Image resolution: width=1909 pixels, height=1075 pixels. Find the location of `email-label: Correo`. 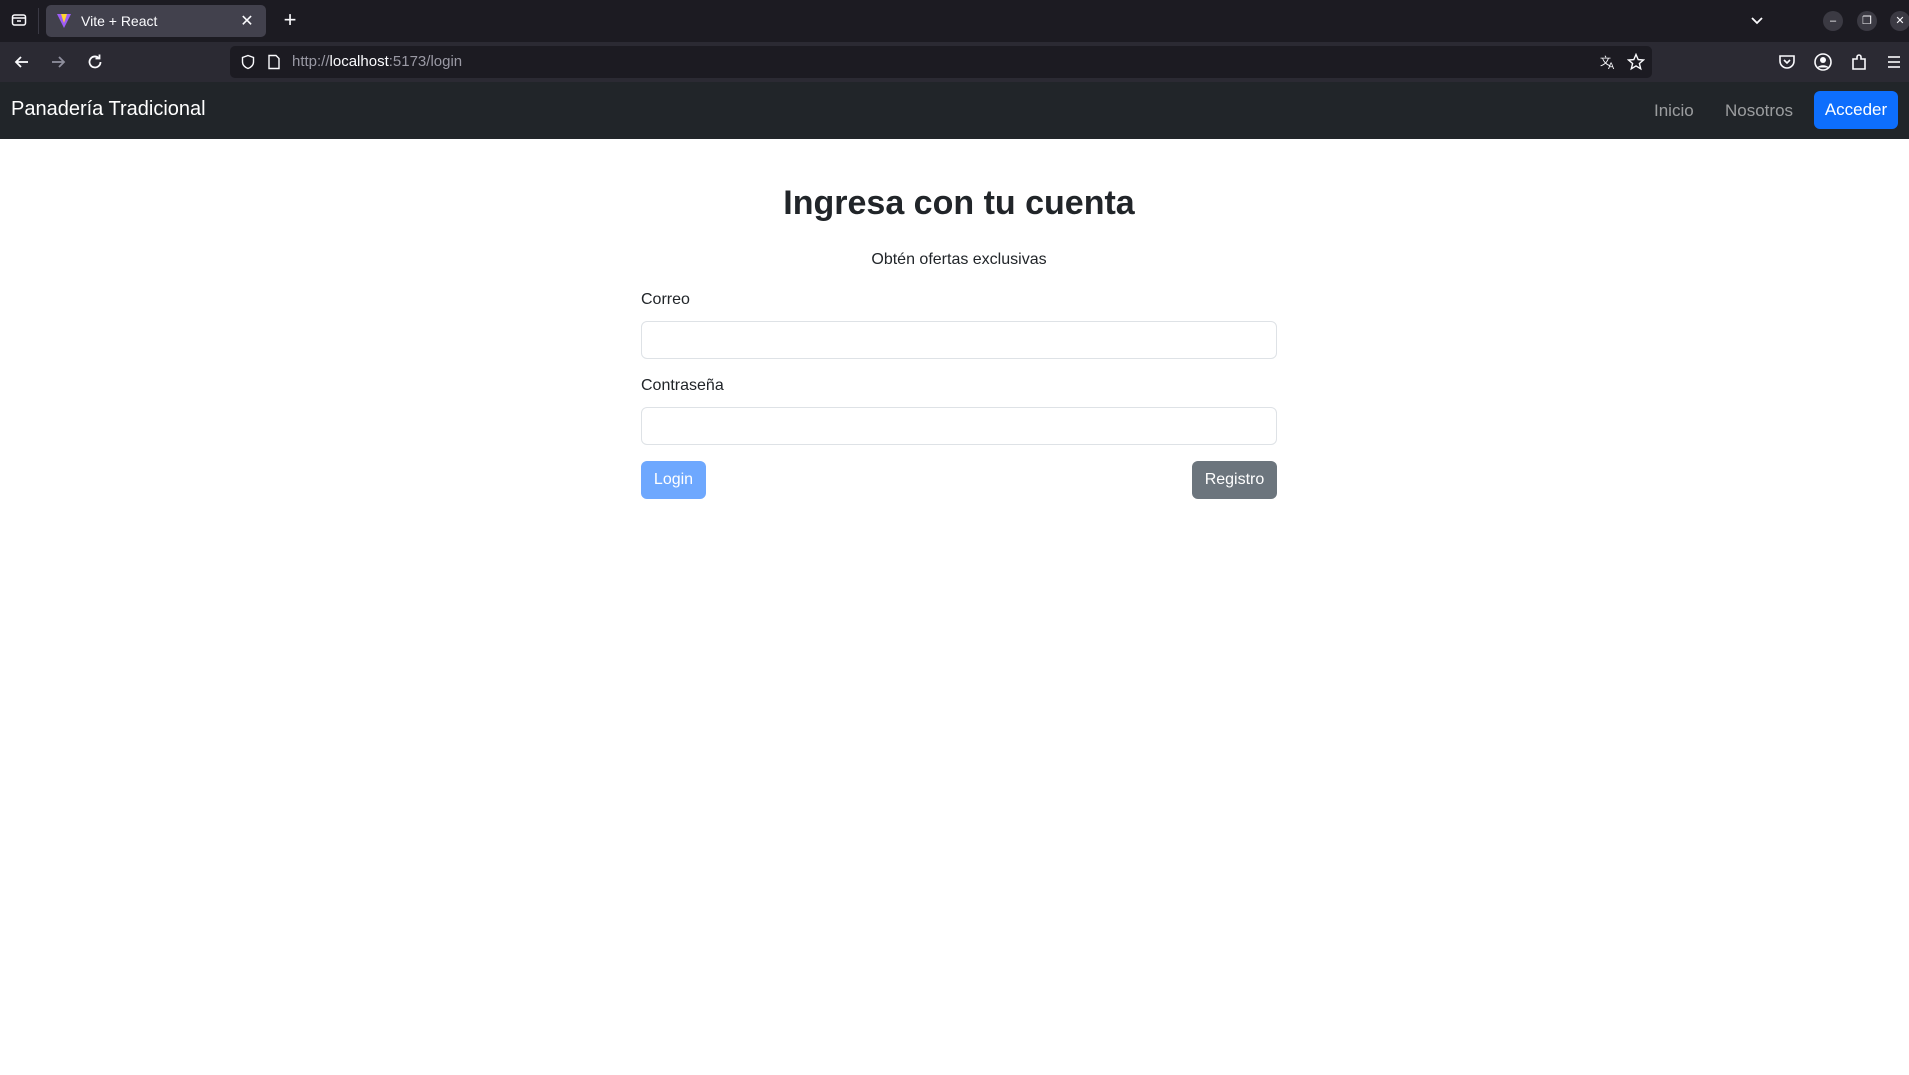

email-label: Correo is located at coordinates (665, 299).